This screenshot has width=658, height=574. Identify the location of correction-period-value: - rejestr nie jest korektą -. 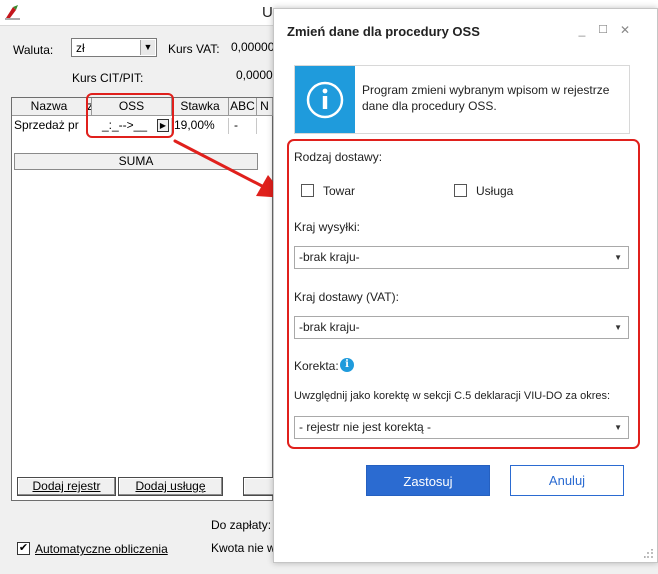
(365, 427).